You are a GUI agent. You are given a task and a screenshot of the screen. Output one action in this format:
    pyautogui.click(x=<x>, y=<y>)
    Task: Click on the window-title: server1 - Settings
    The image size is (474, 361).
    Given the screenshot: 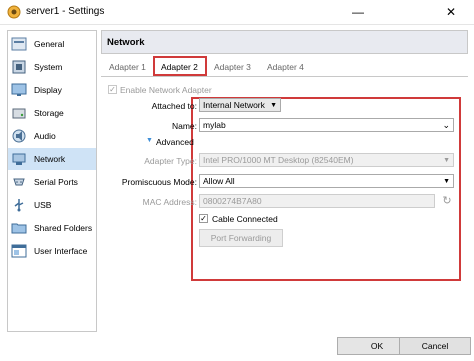 What is the action you would take?
    pyautogui.click(x=65, y=11)
    